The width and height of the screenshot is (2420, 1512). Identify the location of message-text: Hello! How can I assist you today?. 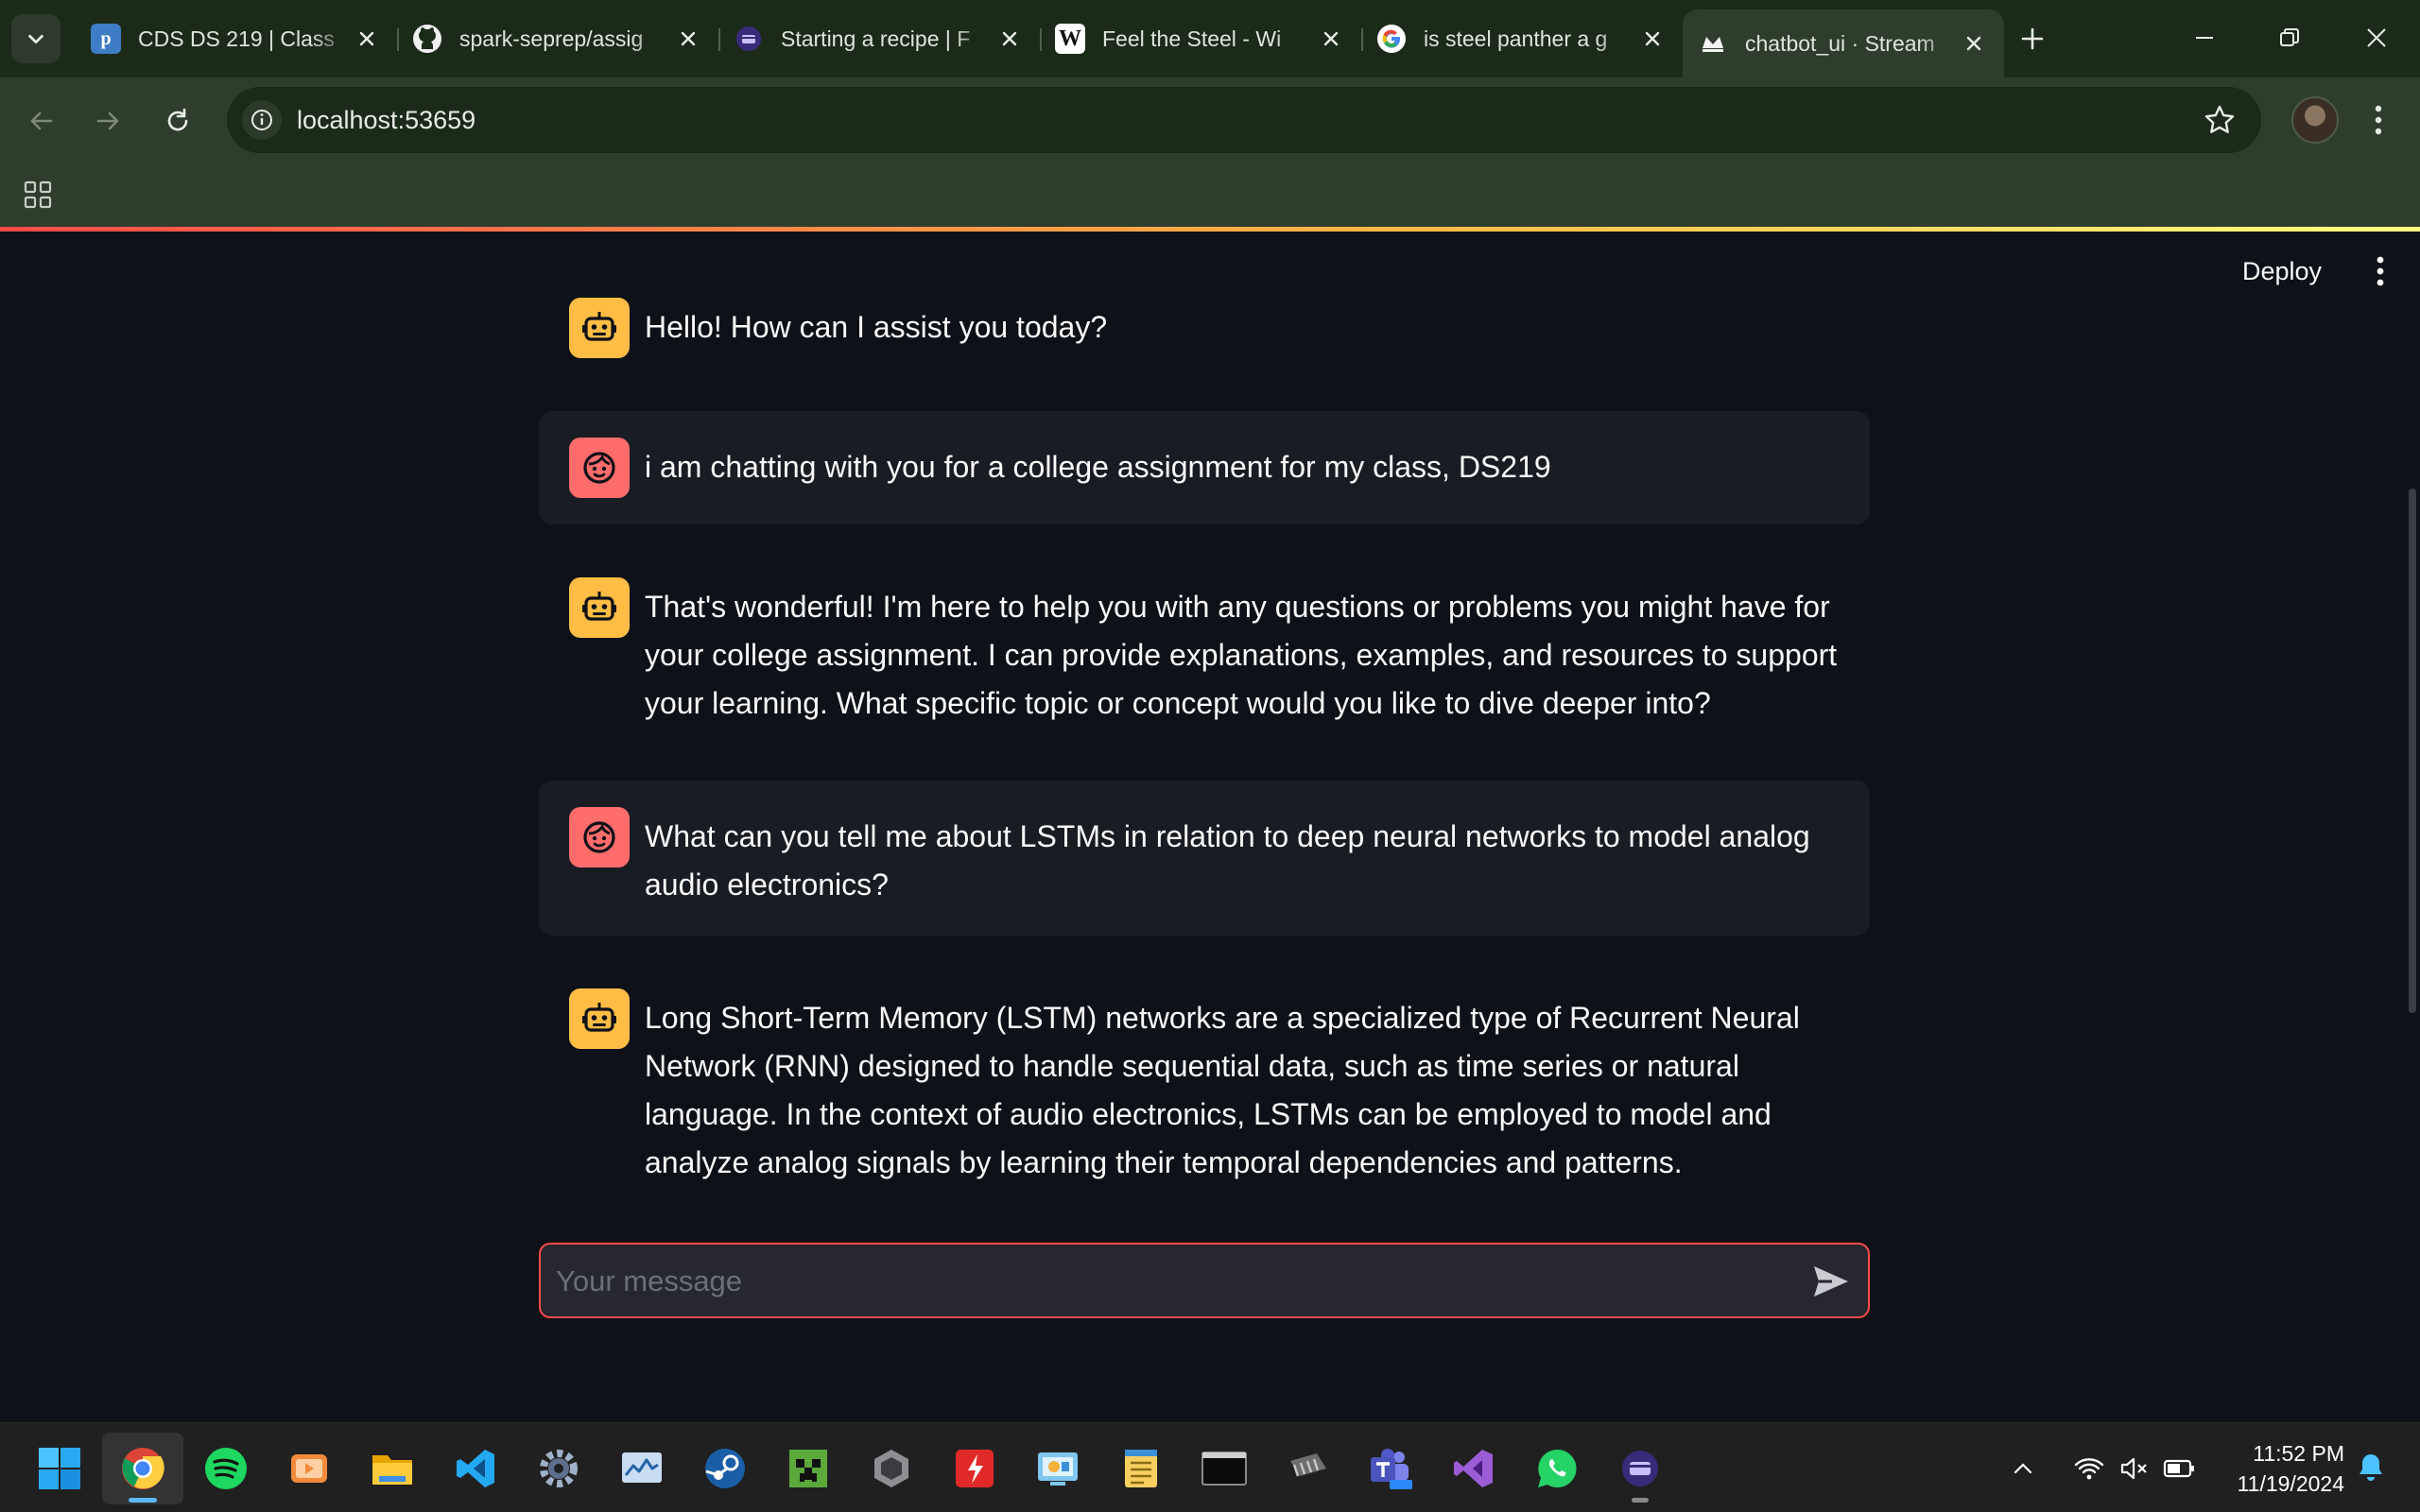
(877, 327).